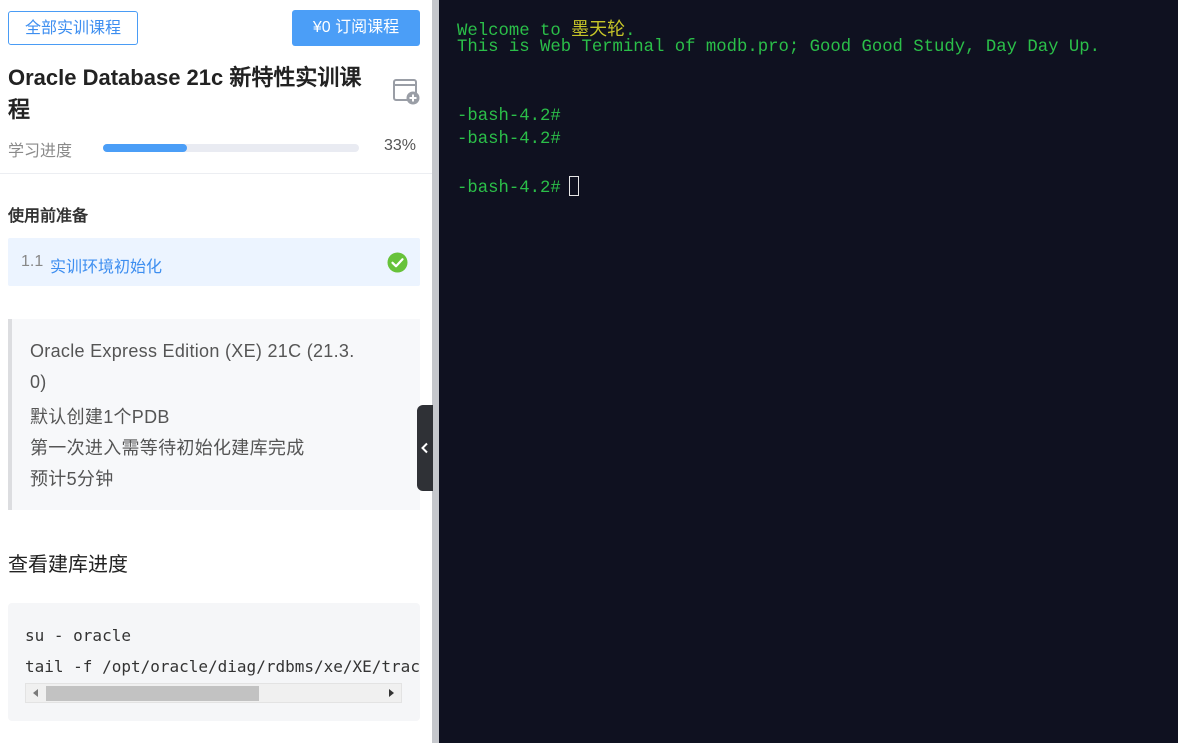  What do you see at coordinates (397, 265) in the screenshot?
I see `check-circle-icon` at bounding box center [397, 265].